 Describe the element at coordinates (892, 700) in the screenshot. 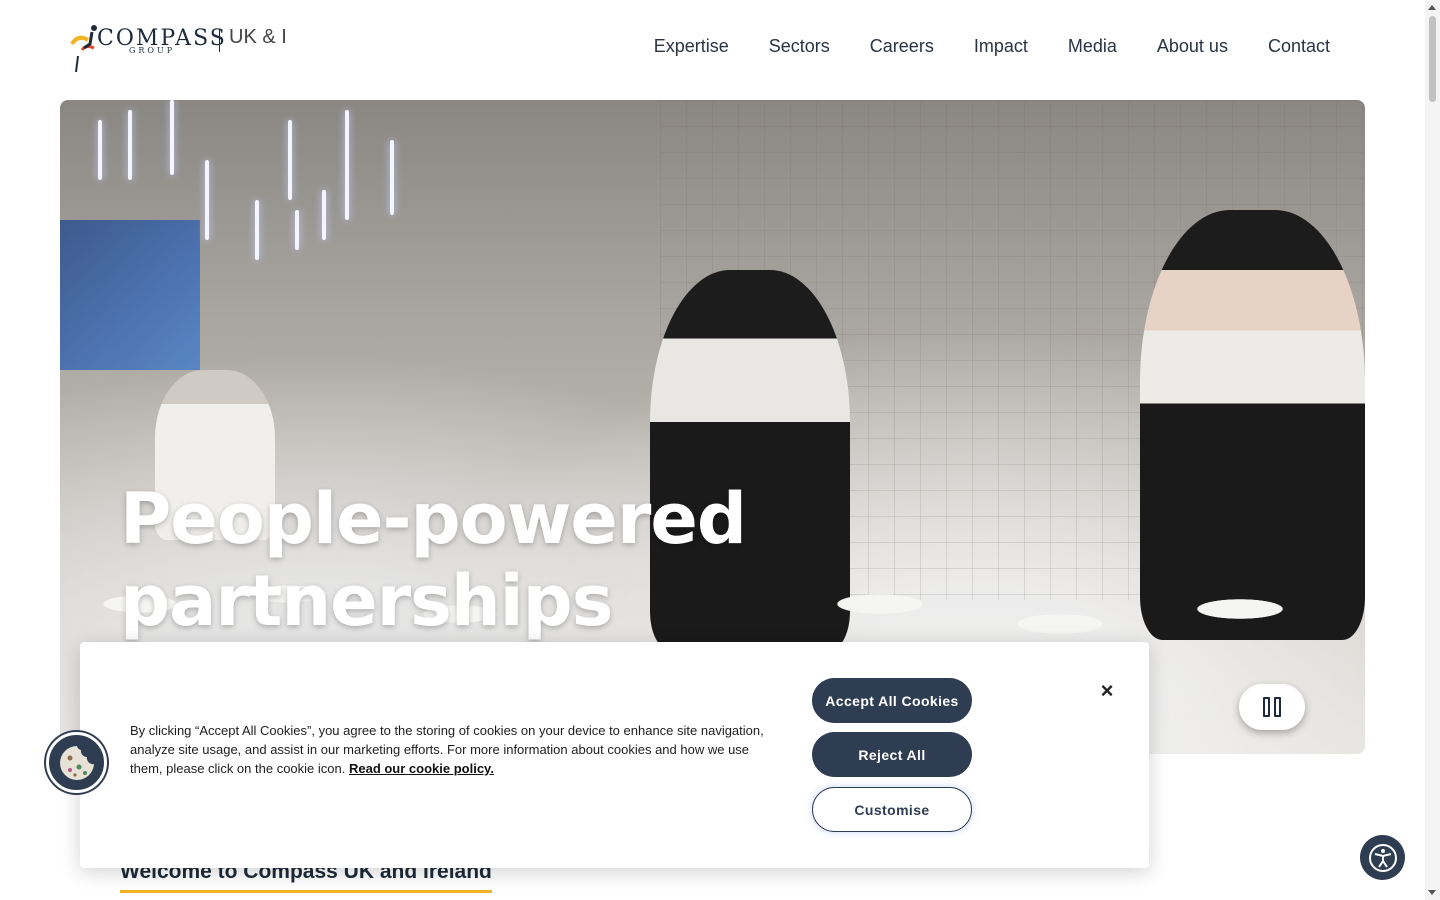

I see `accept-all-cookies-button: Accept All Cookies` at that location.